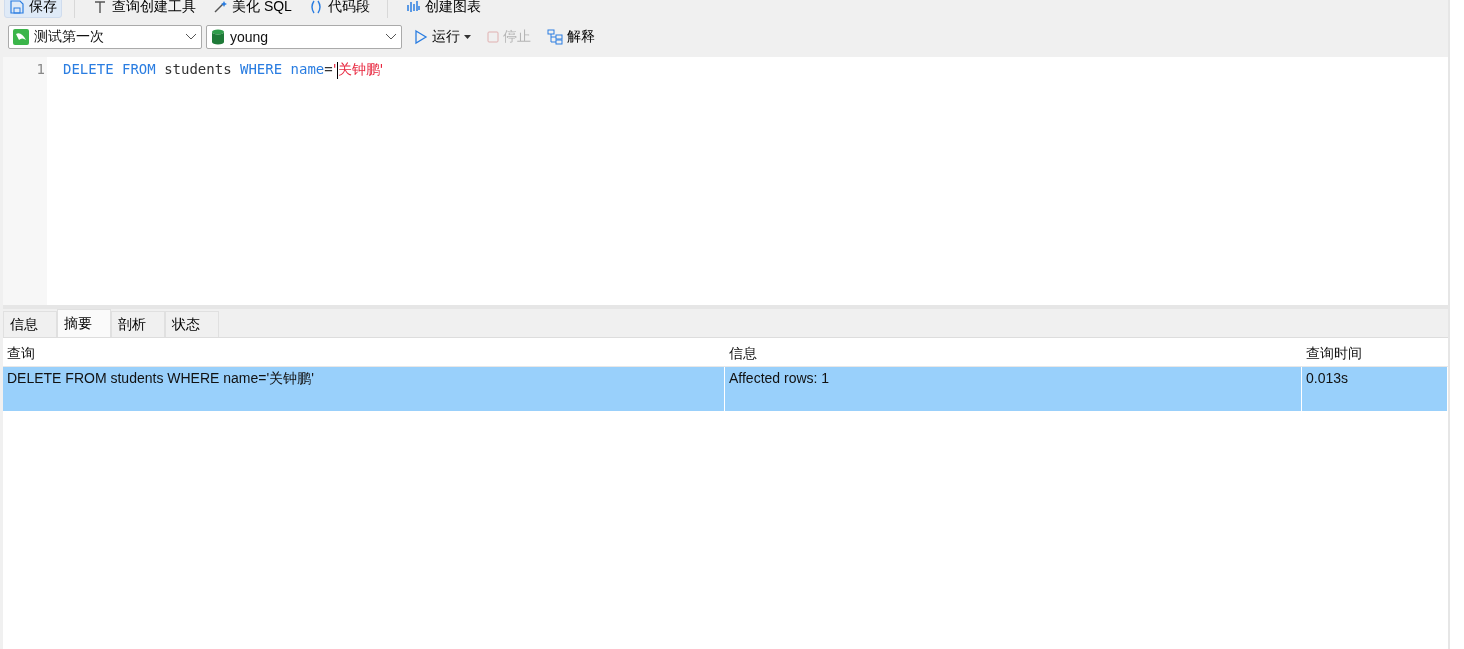 This screenshot has height=649, width=1464. I want to click on database-dropdown: young, so click(304, 37).